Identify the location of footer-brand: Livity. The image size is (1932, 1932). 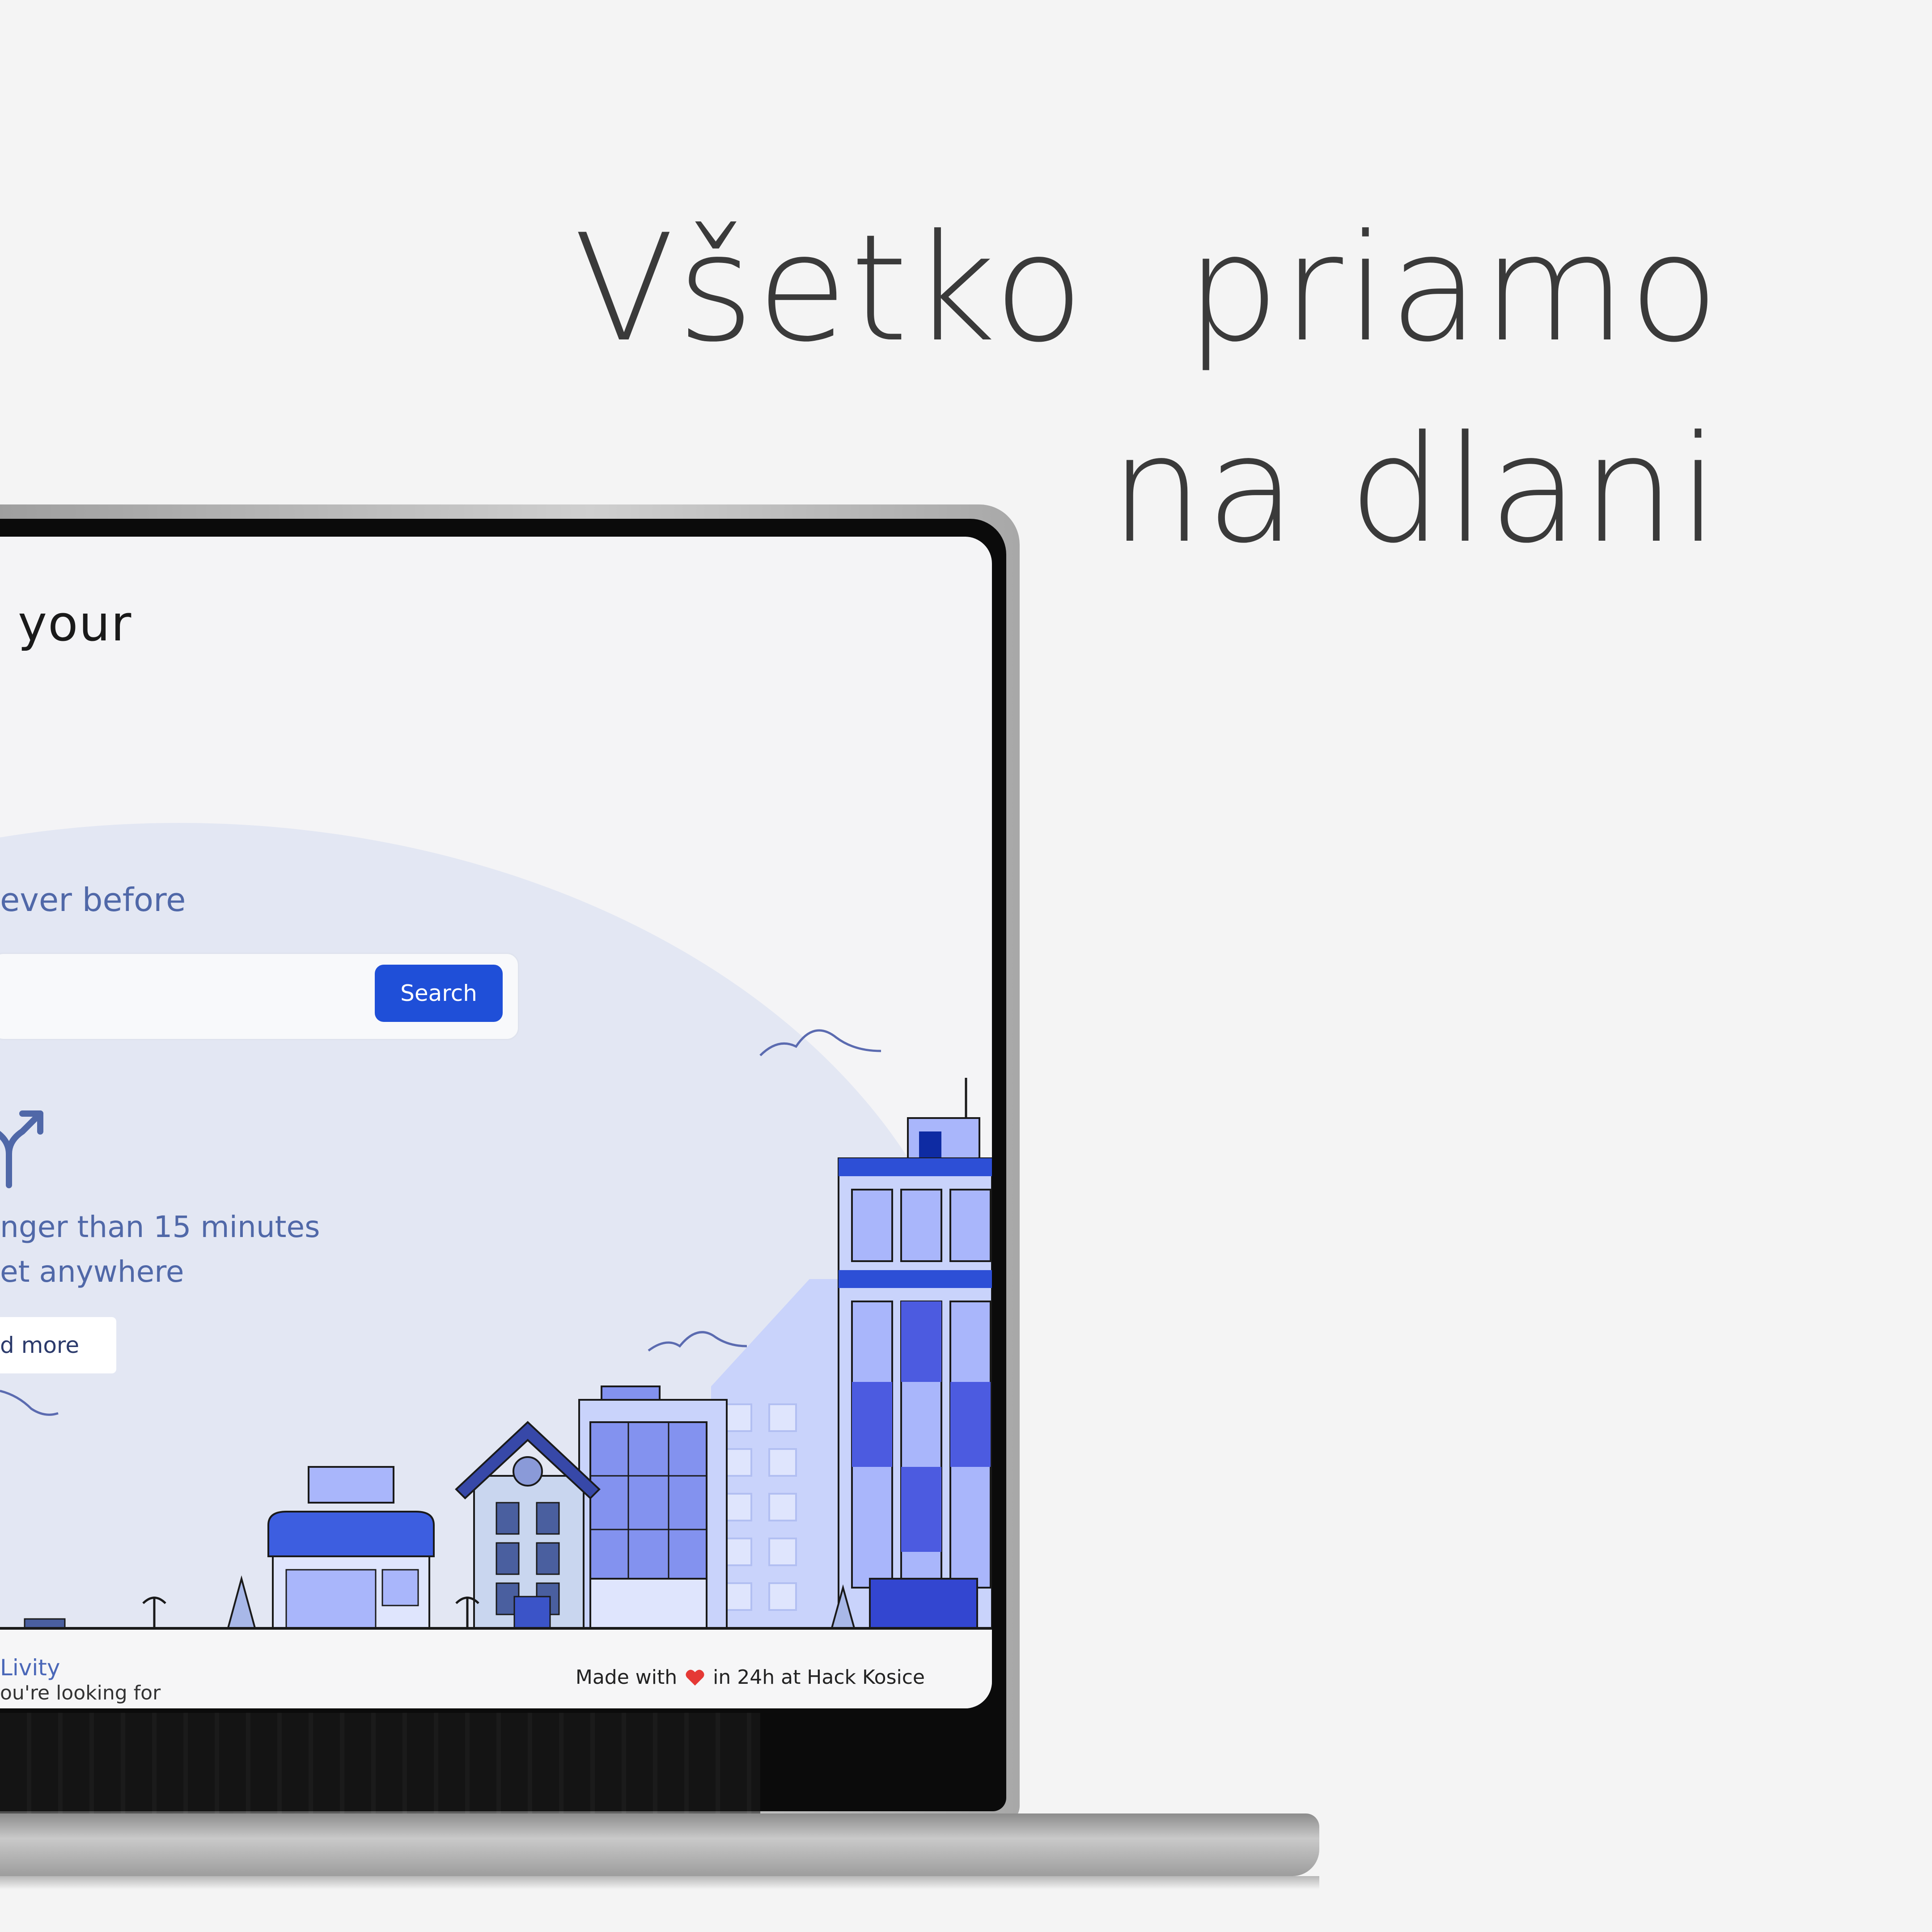
(30, 1668).